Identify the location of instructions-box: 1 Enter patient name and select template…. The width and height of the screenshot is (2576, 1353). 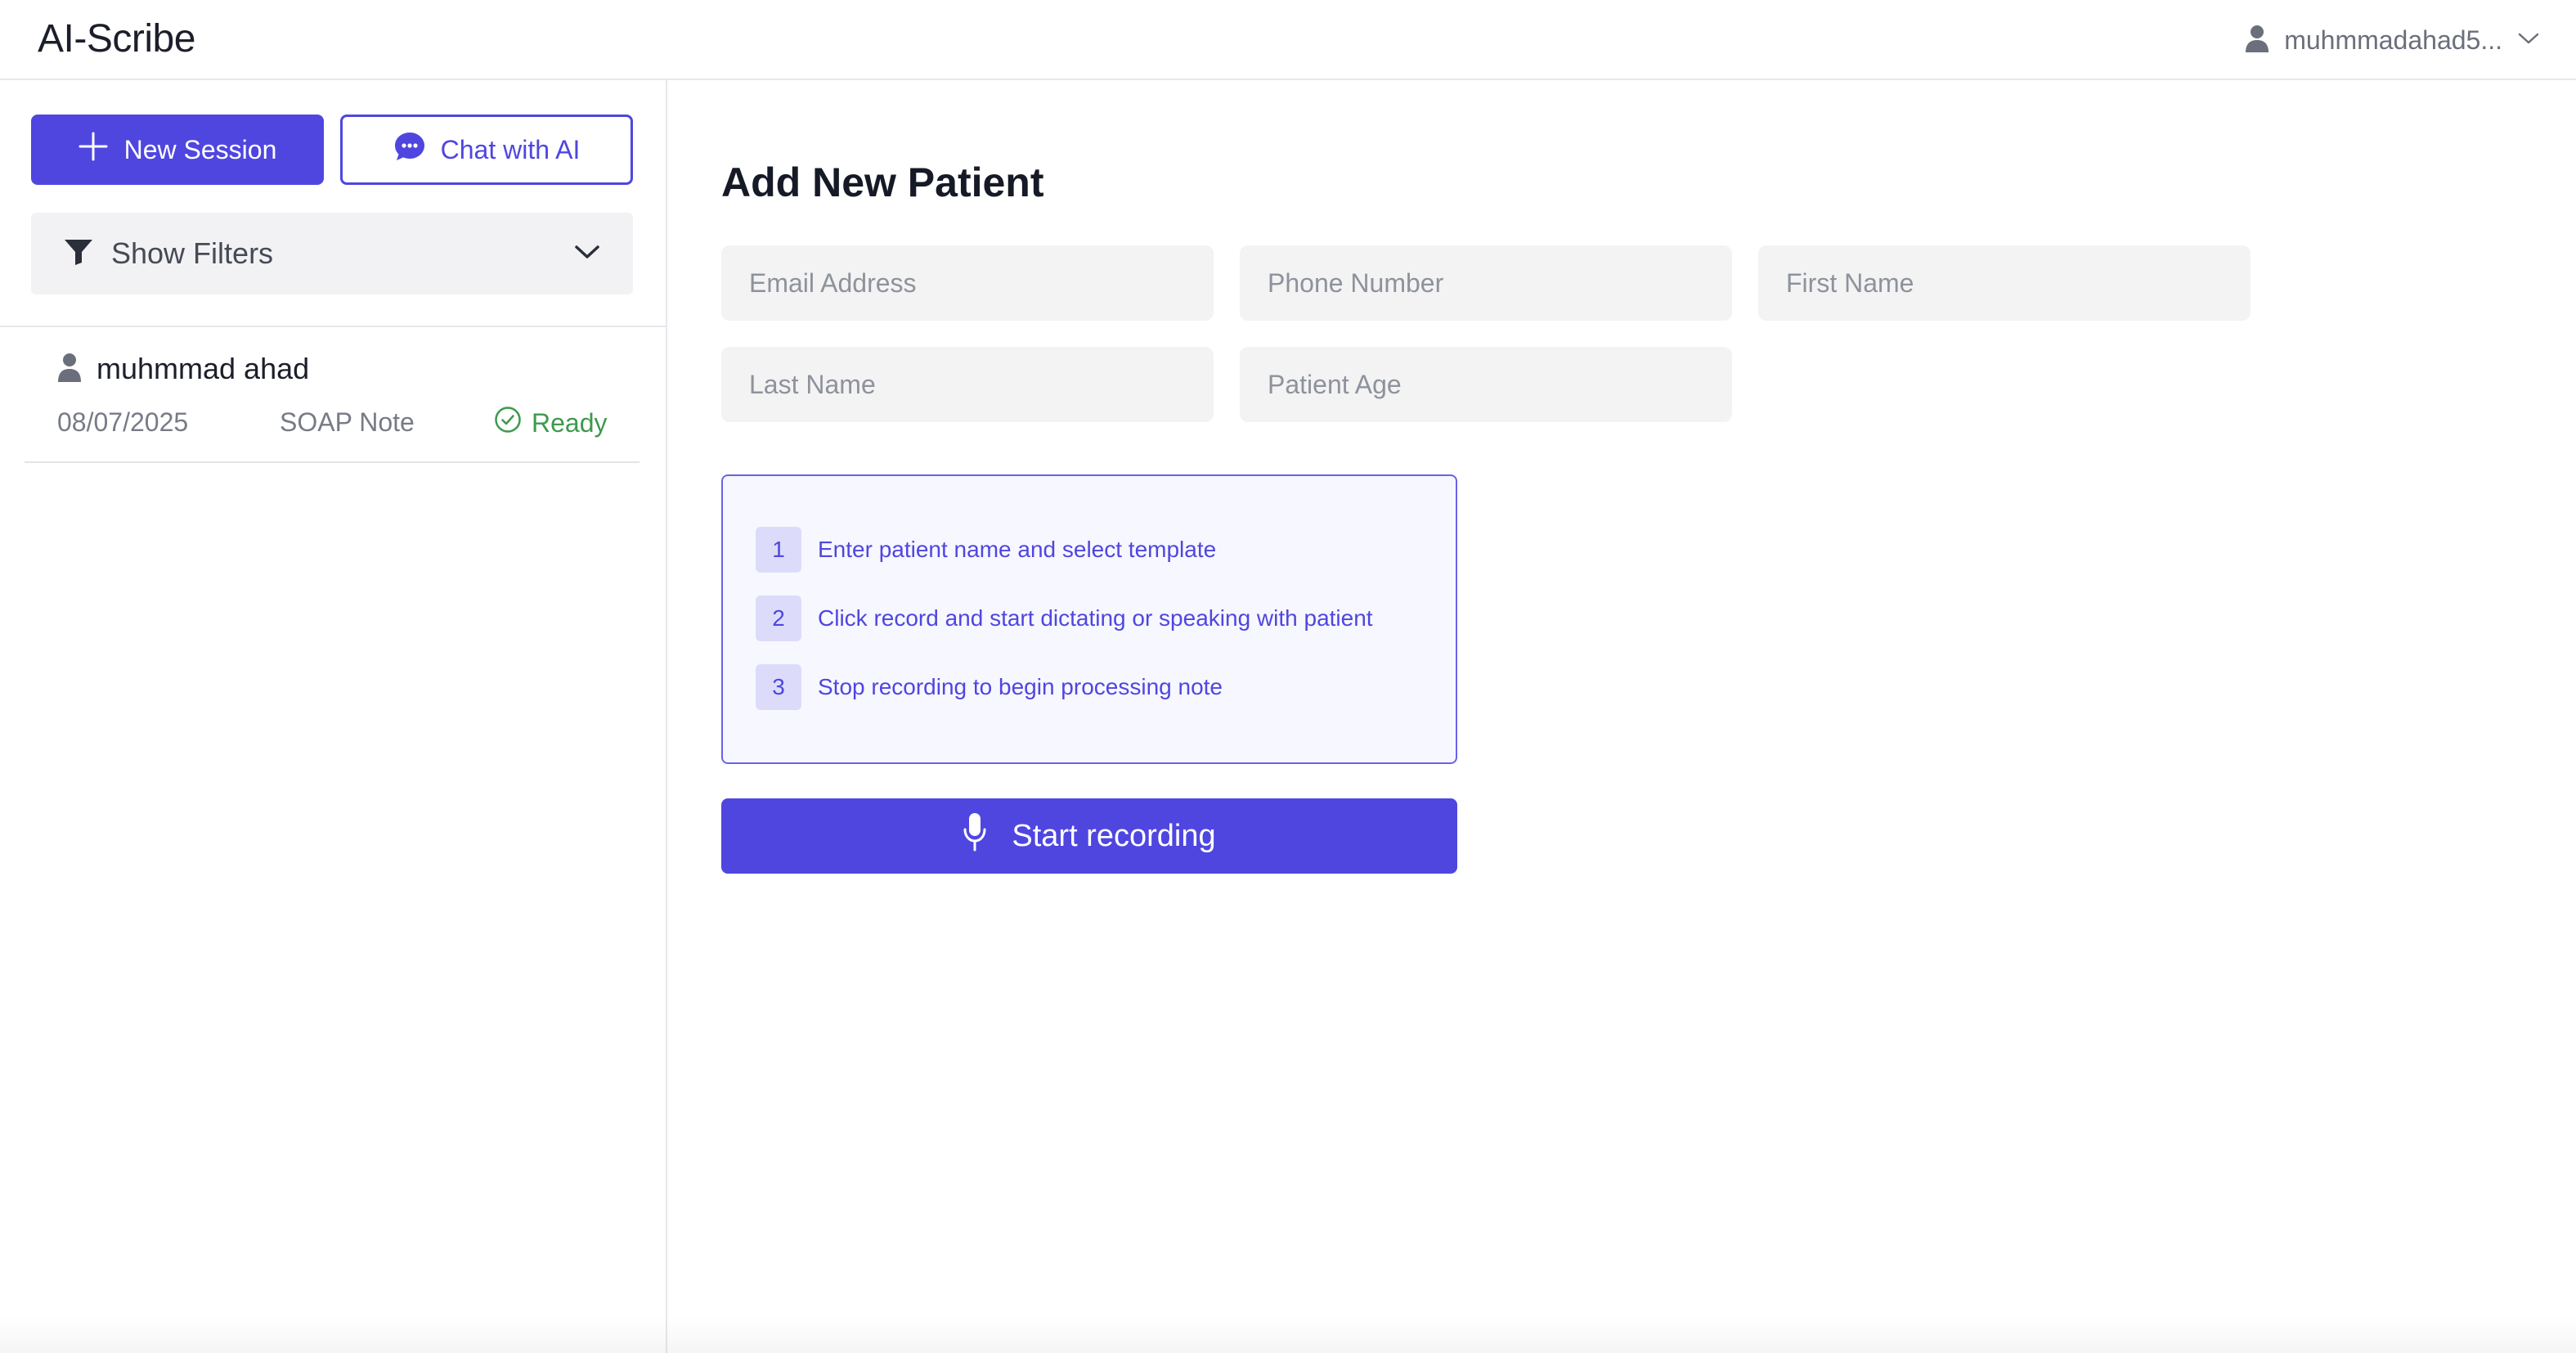
(1089, 619).